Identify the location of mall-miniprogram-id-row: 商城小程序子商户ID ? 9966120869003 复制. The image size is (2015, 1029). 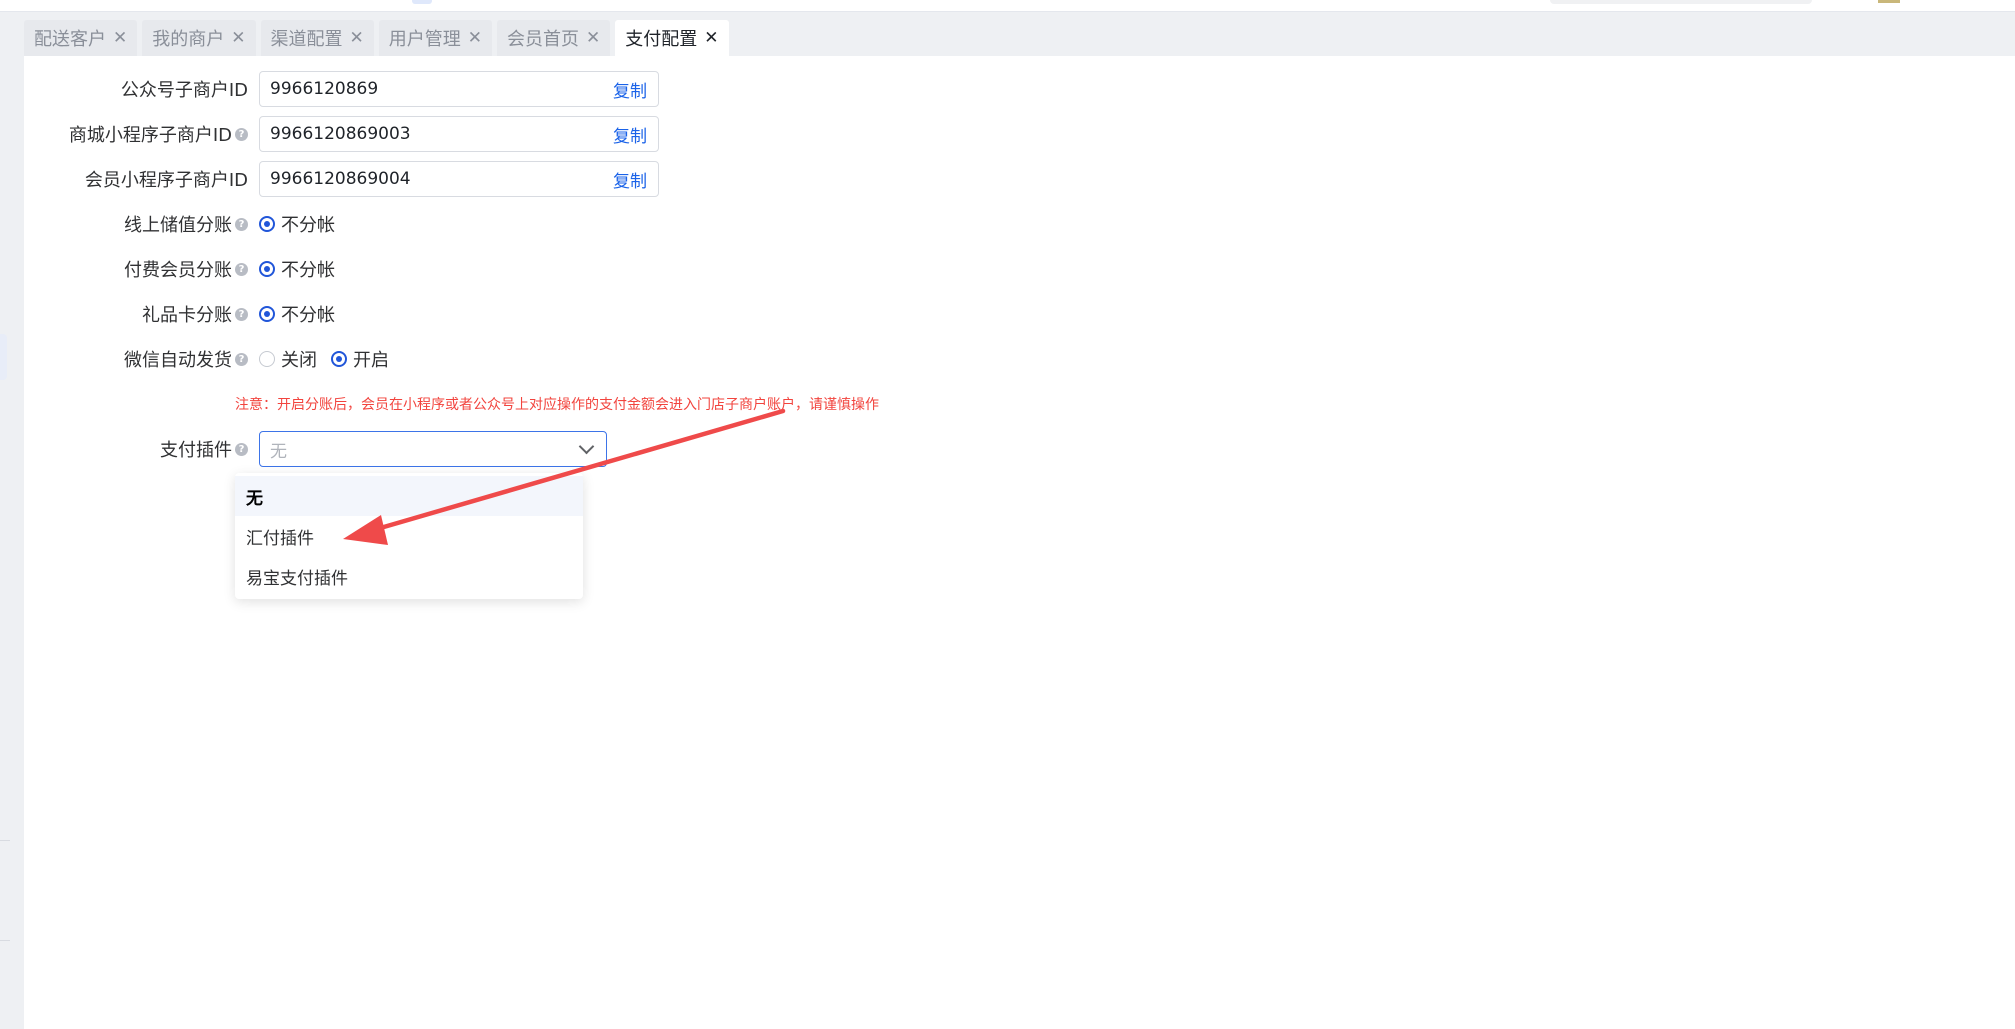
(548, 134).